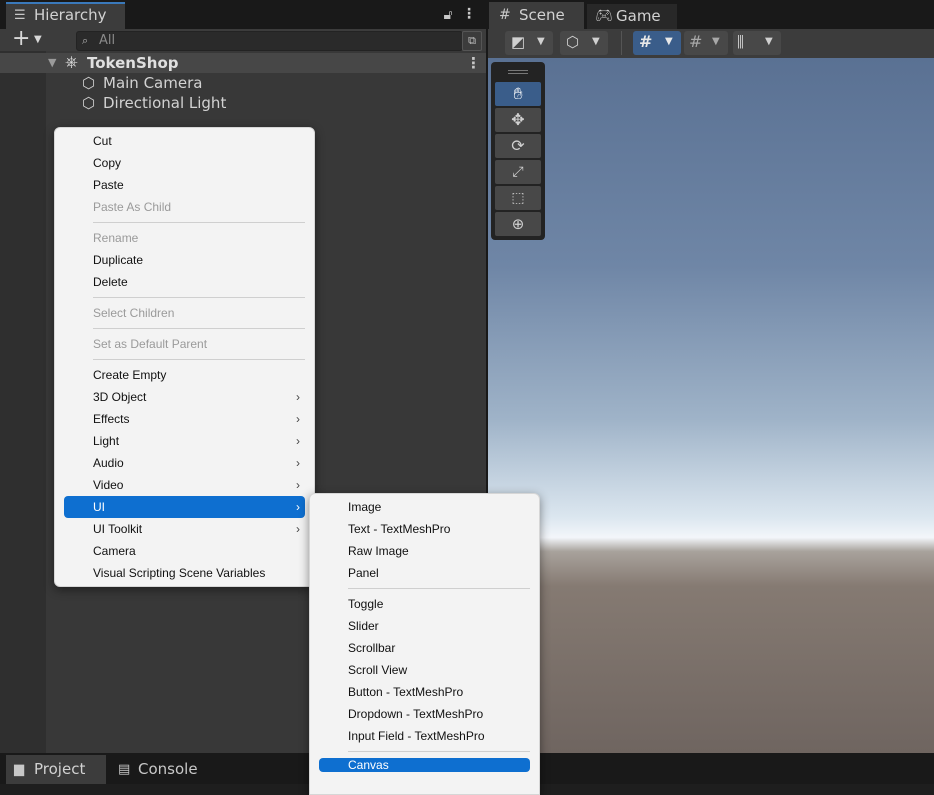 This screenshot has height=795, width=934. What do you see at coordinates (424, 670) in the screenshot?
I see `submenu-item-scroll-view: Scroll View` at bounding box center [424, 670].